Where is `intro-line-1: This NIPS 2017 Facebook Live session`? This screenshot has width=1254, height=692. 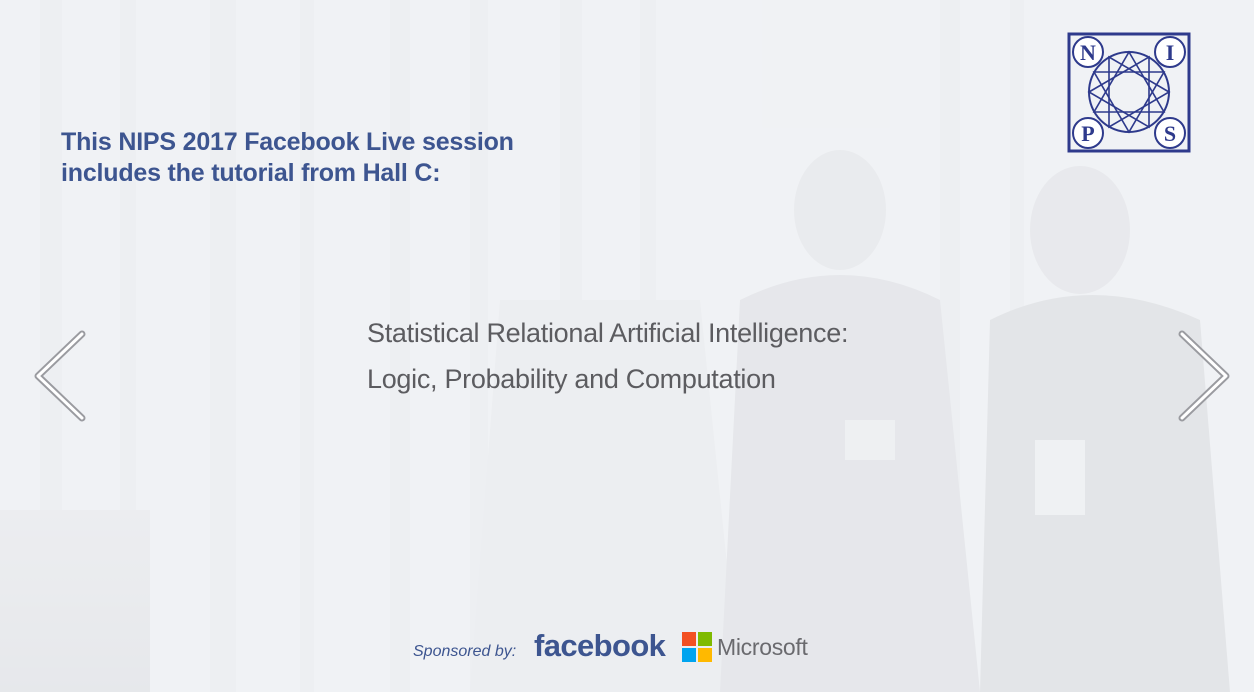
intro-line-1: This NIPS 2017 Facebook Live session is located at coordinates (287, 142).